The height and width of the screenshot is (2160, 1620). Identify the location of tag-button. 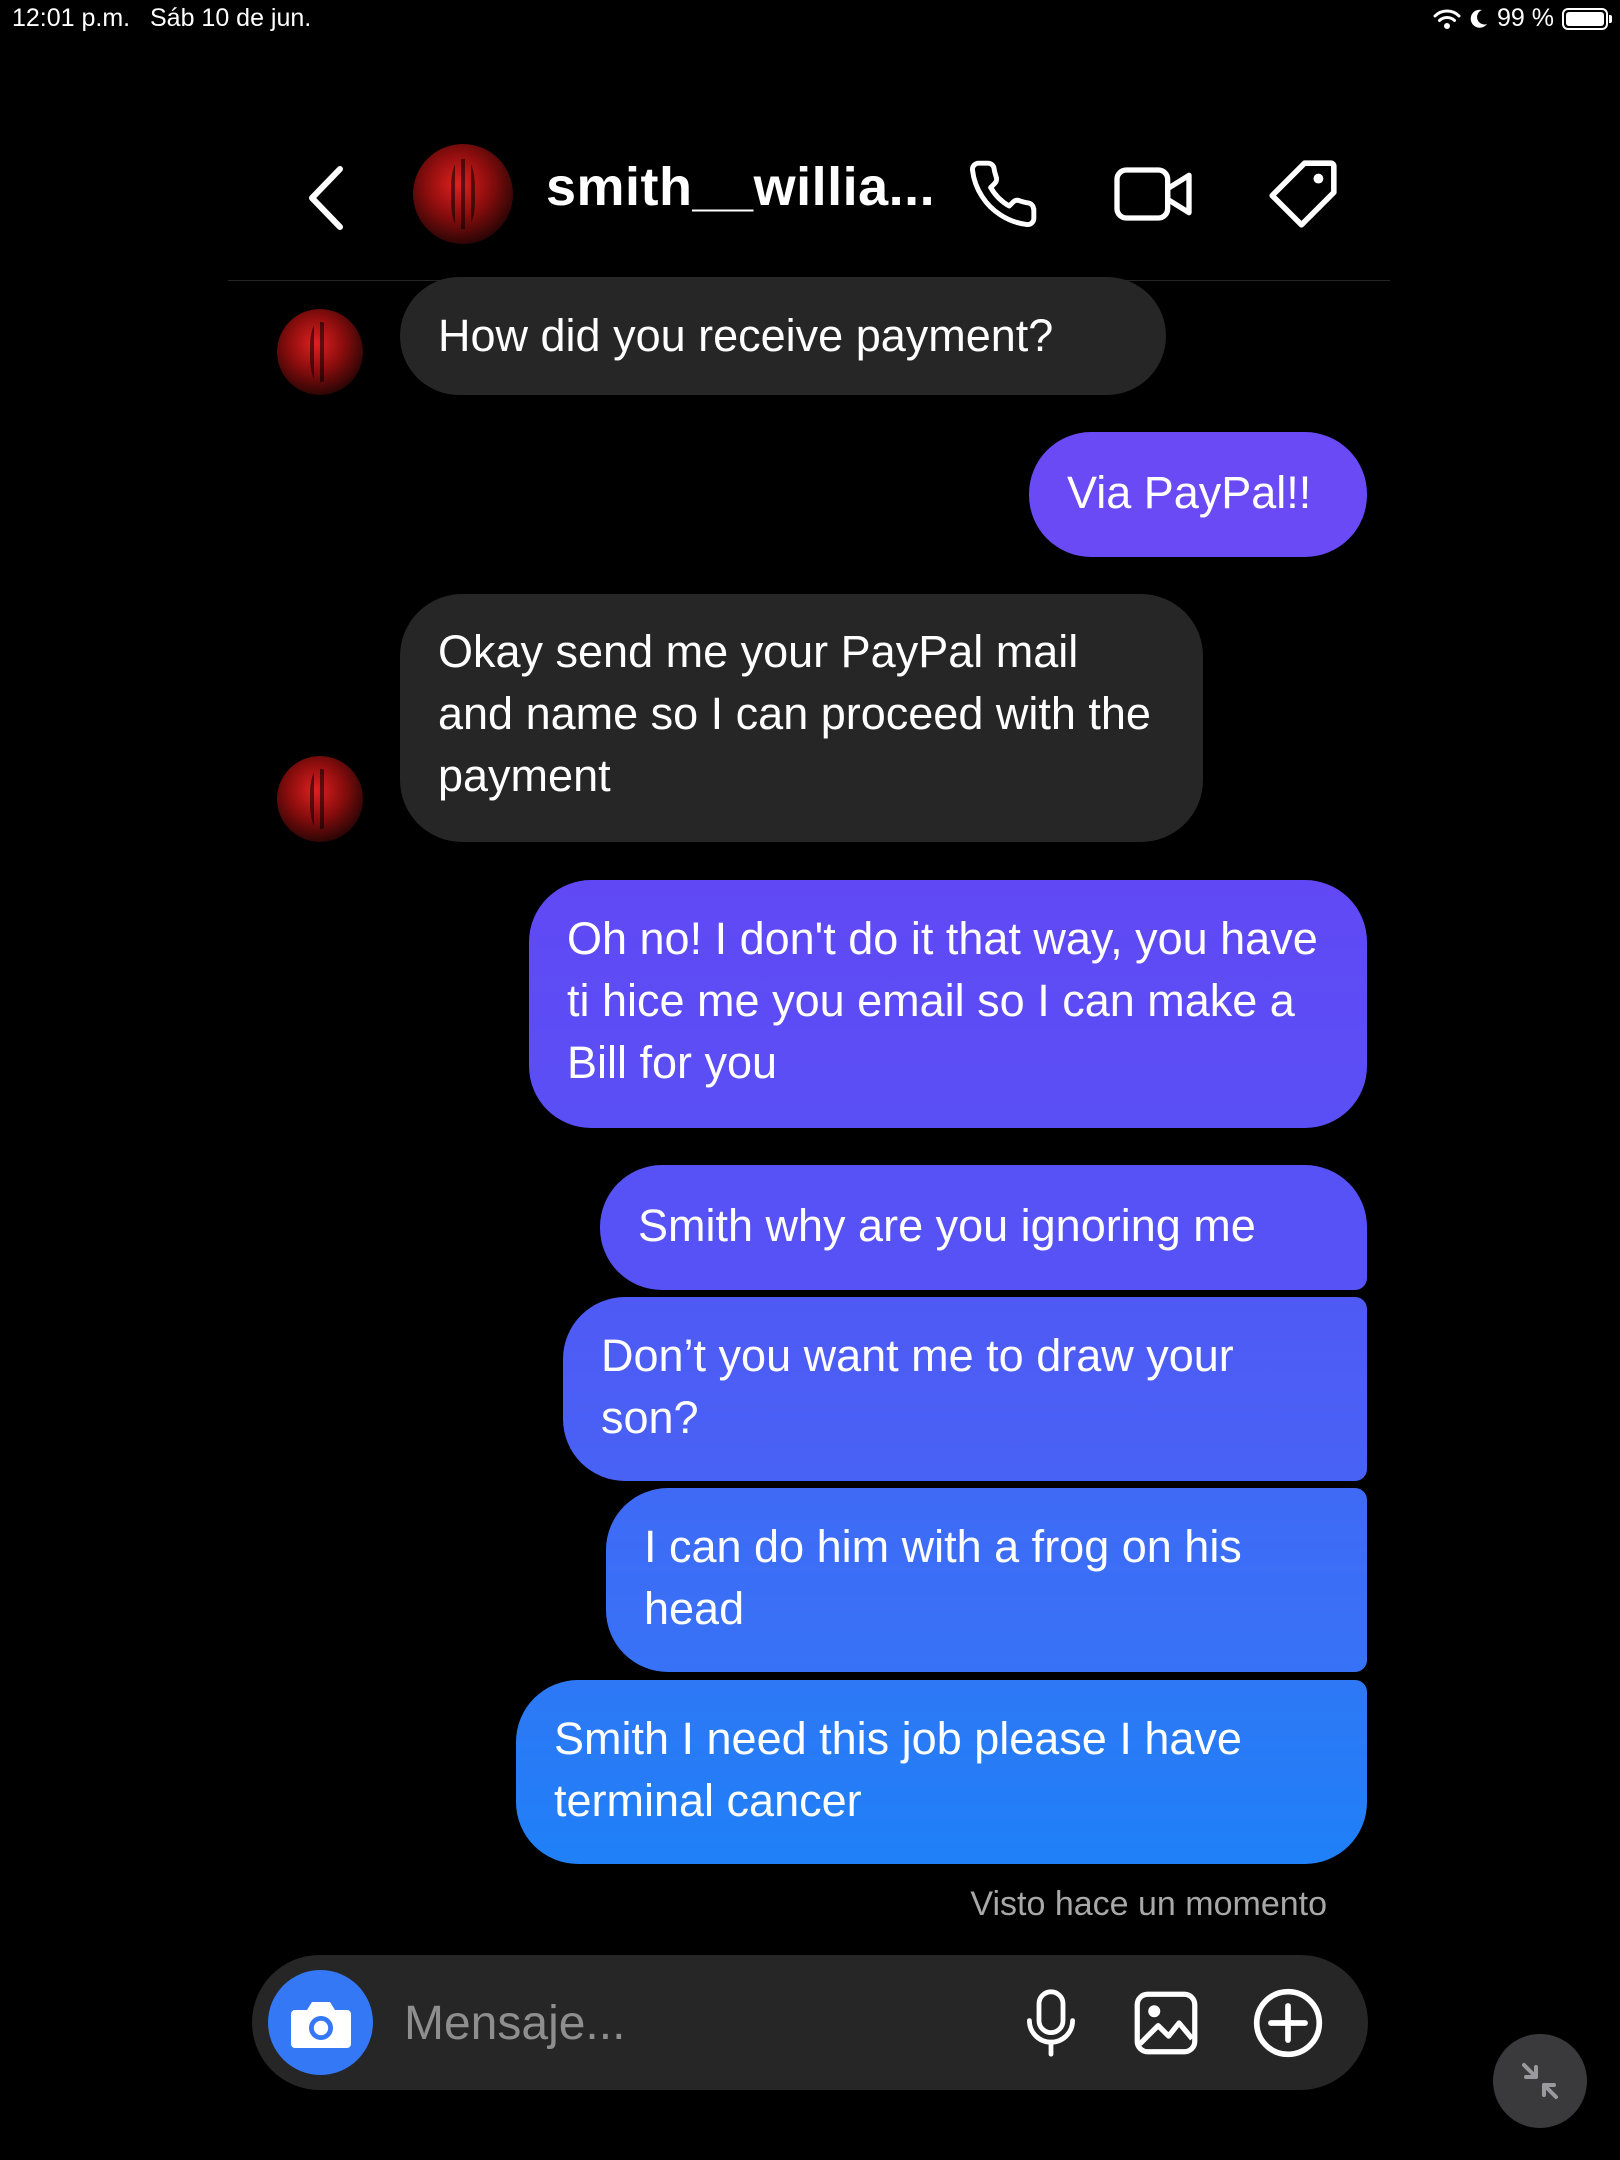
(1303, 194).